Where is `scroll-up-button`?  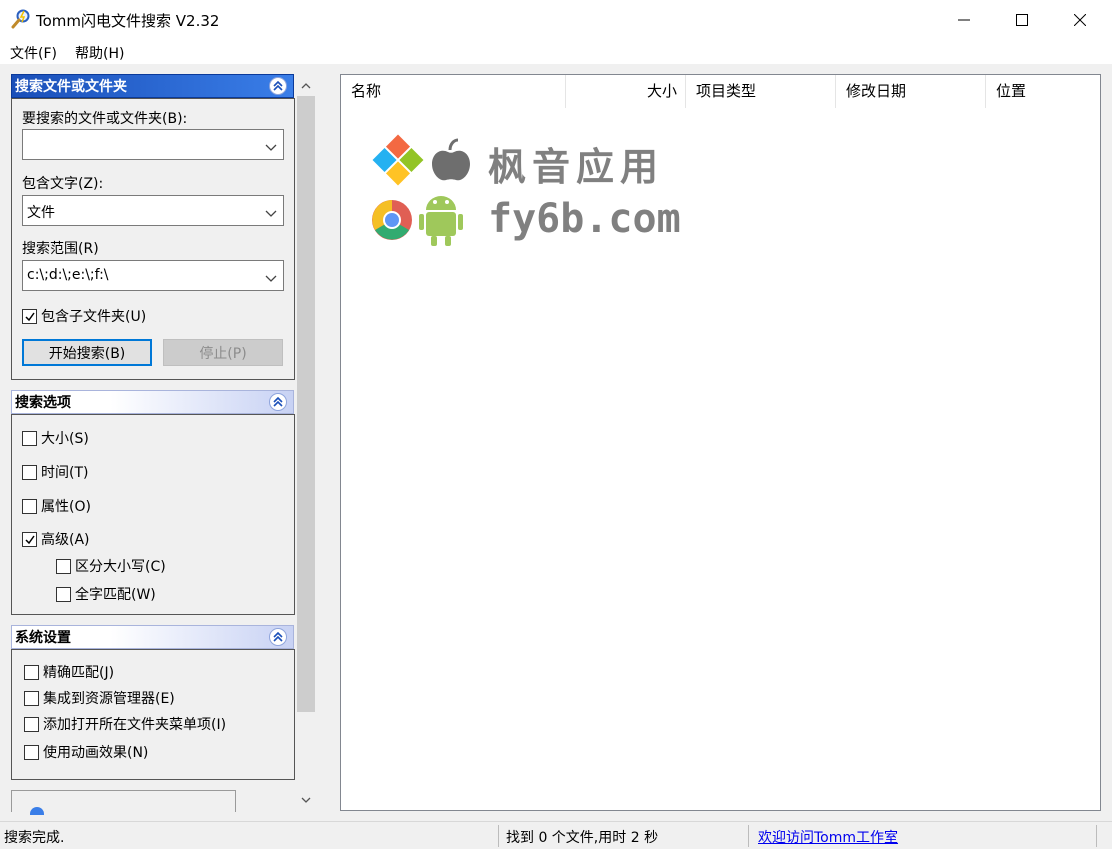
scroll-up-button is located at coordinates (306, 86).